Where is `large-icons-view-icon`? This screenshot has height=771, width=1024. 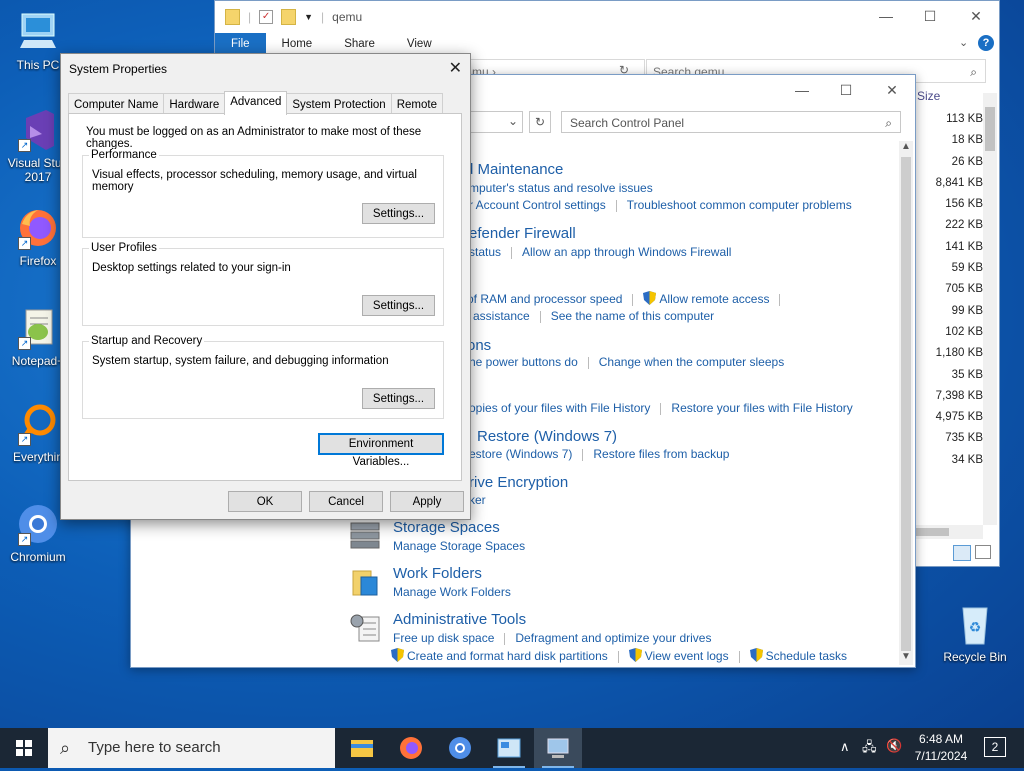
large-icons-view-icon is located at coordinates (983, 552).